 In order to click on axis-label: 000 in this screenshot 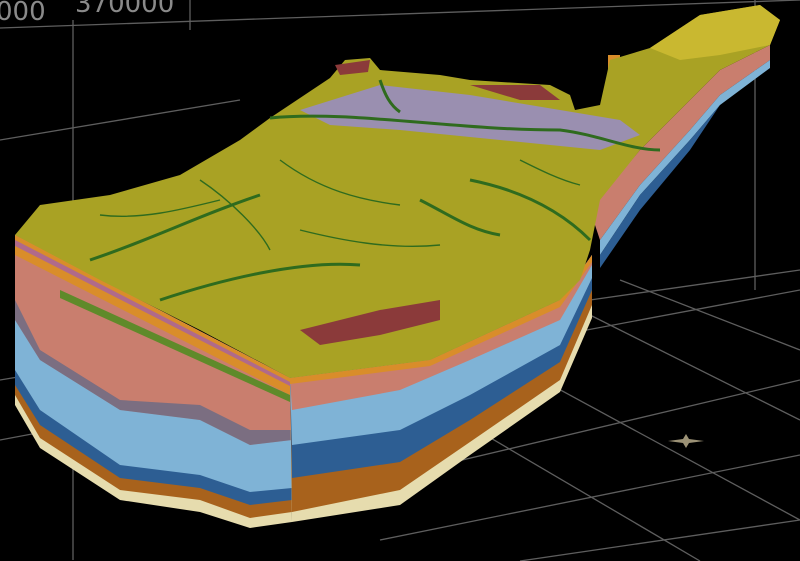, I will do `click(23, 13)`.